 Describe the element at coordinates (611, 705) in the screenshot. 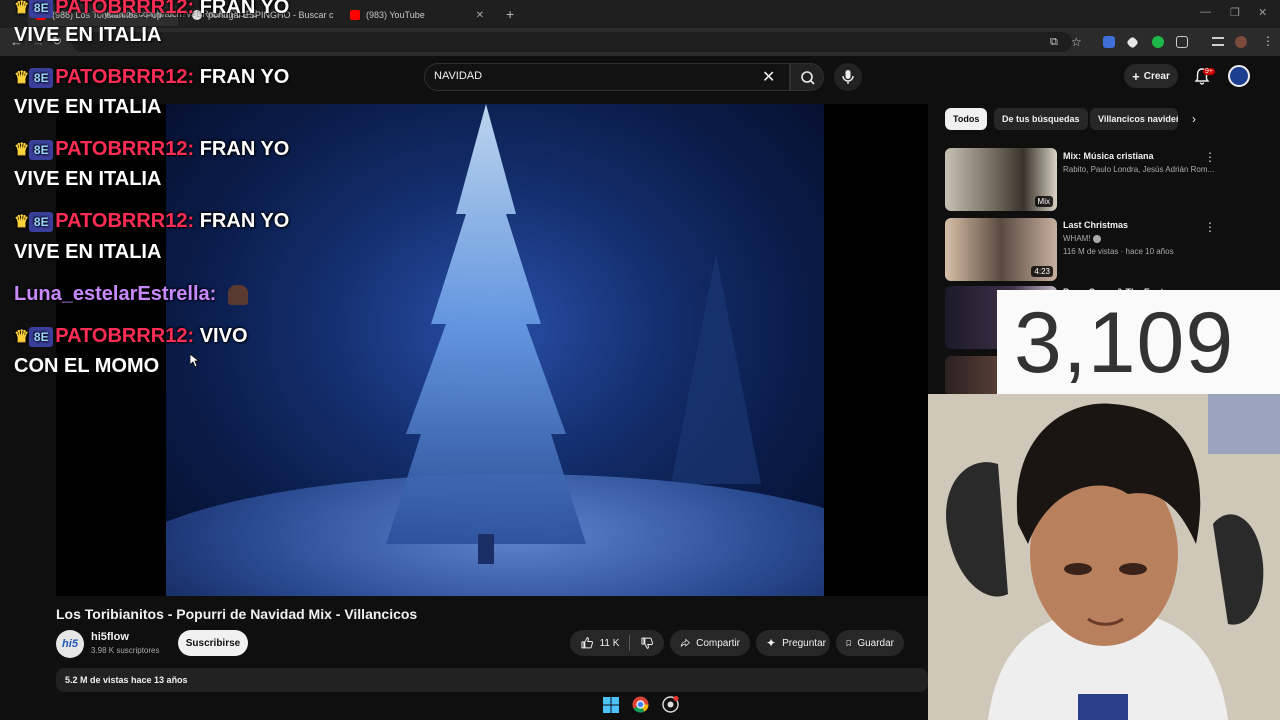

I see `windows-icon` at that location.